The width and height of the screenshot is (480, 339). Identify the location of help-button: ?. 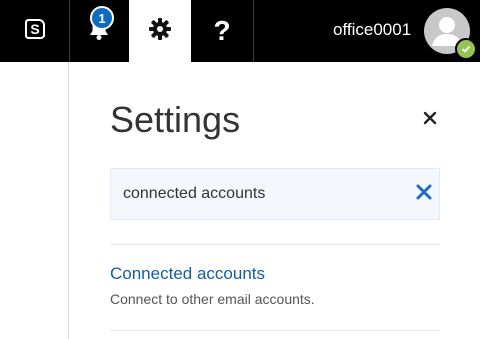
(222, 31).